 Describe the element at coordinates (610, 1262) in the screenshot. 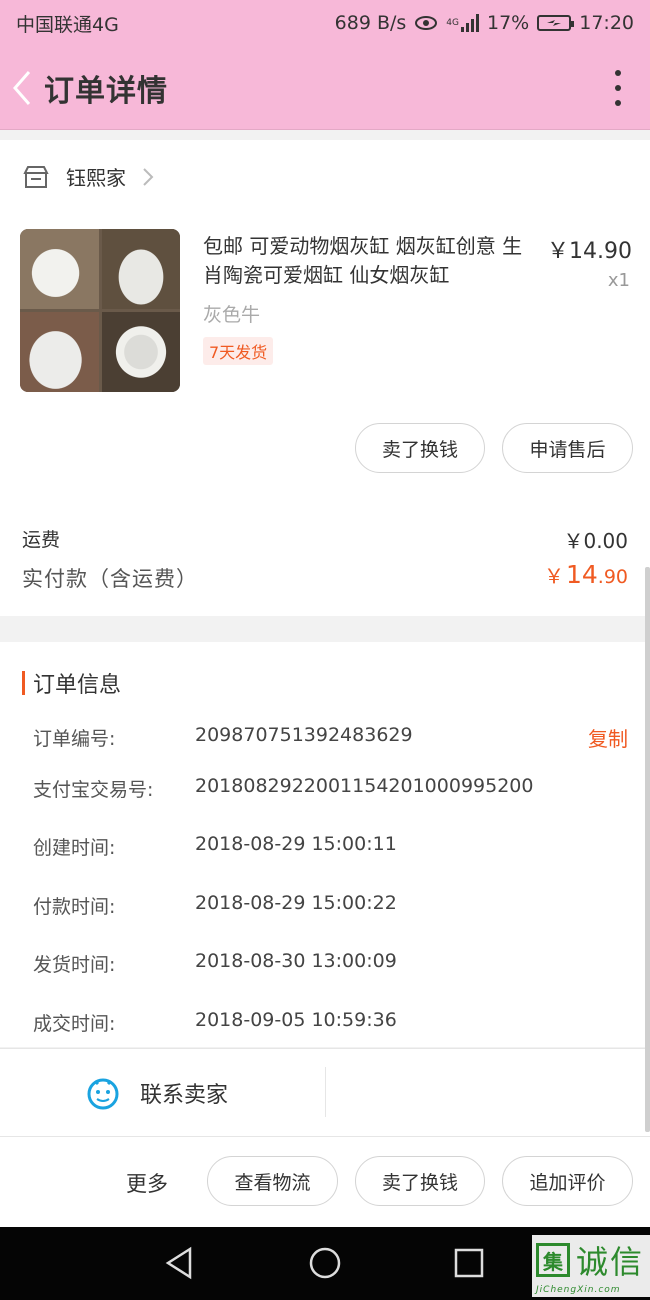

I see `watermark-text: 诚信` at that location.